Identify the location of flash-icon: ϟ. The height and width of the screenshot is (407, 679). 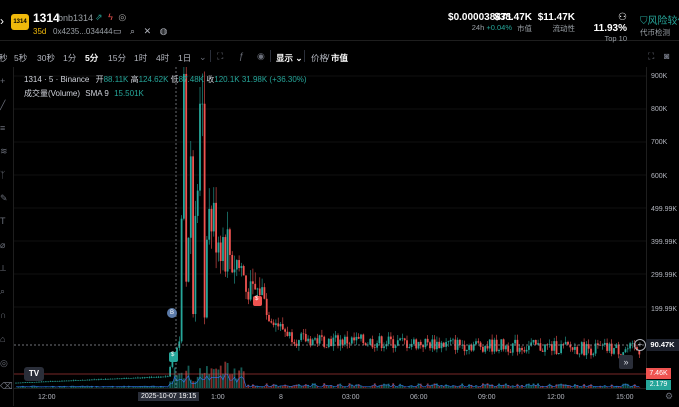
(110, 17).